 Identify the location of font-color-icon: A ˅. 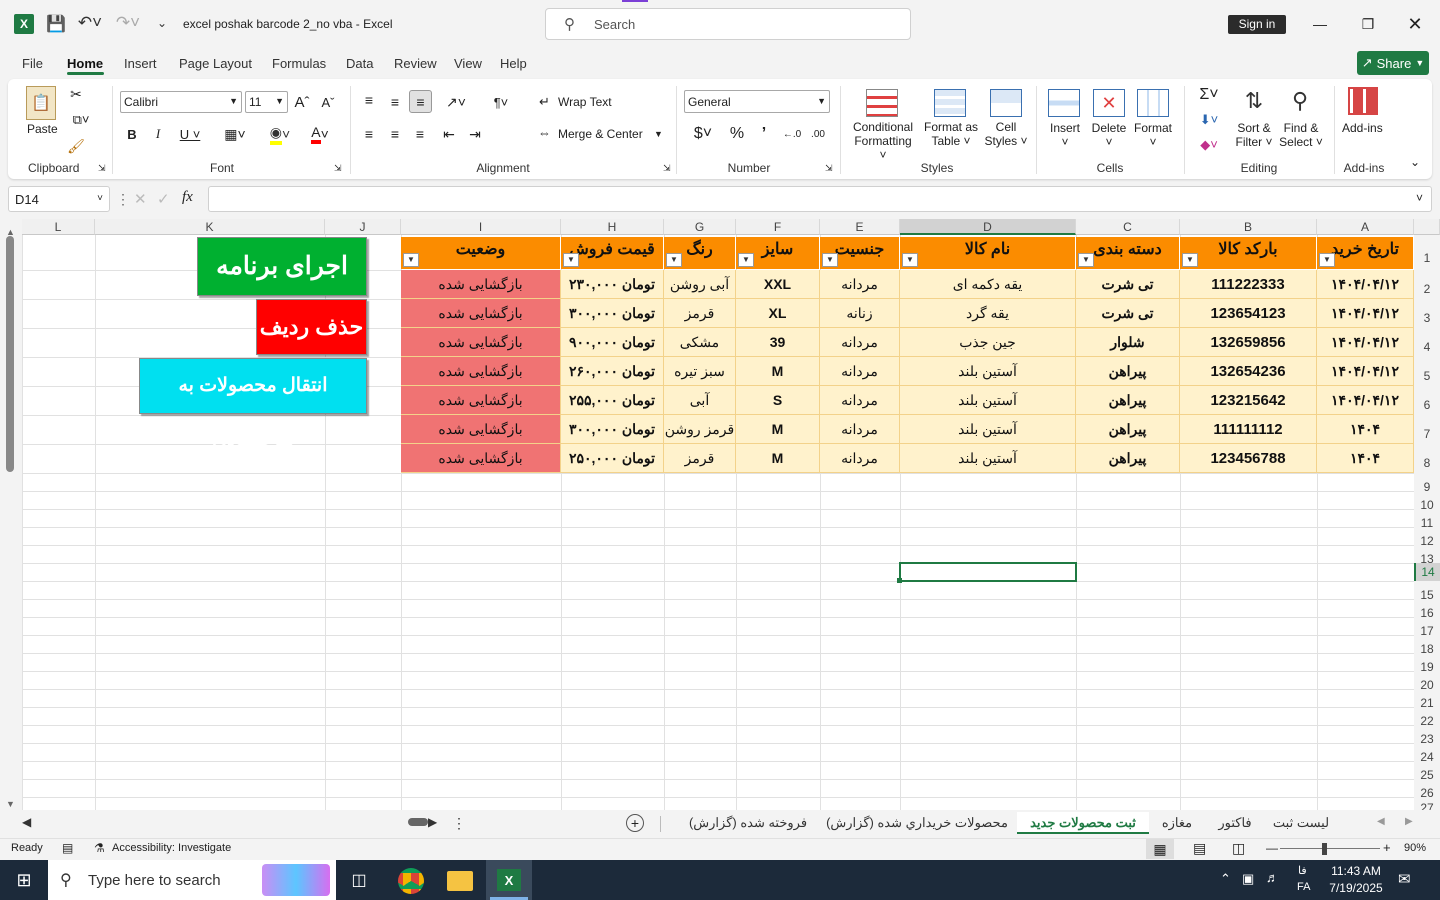
(320, 134).